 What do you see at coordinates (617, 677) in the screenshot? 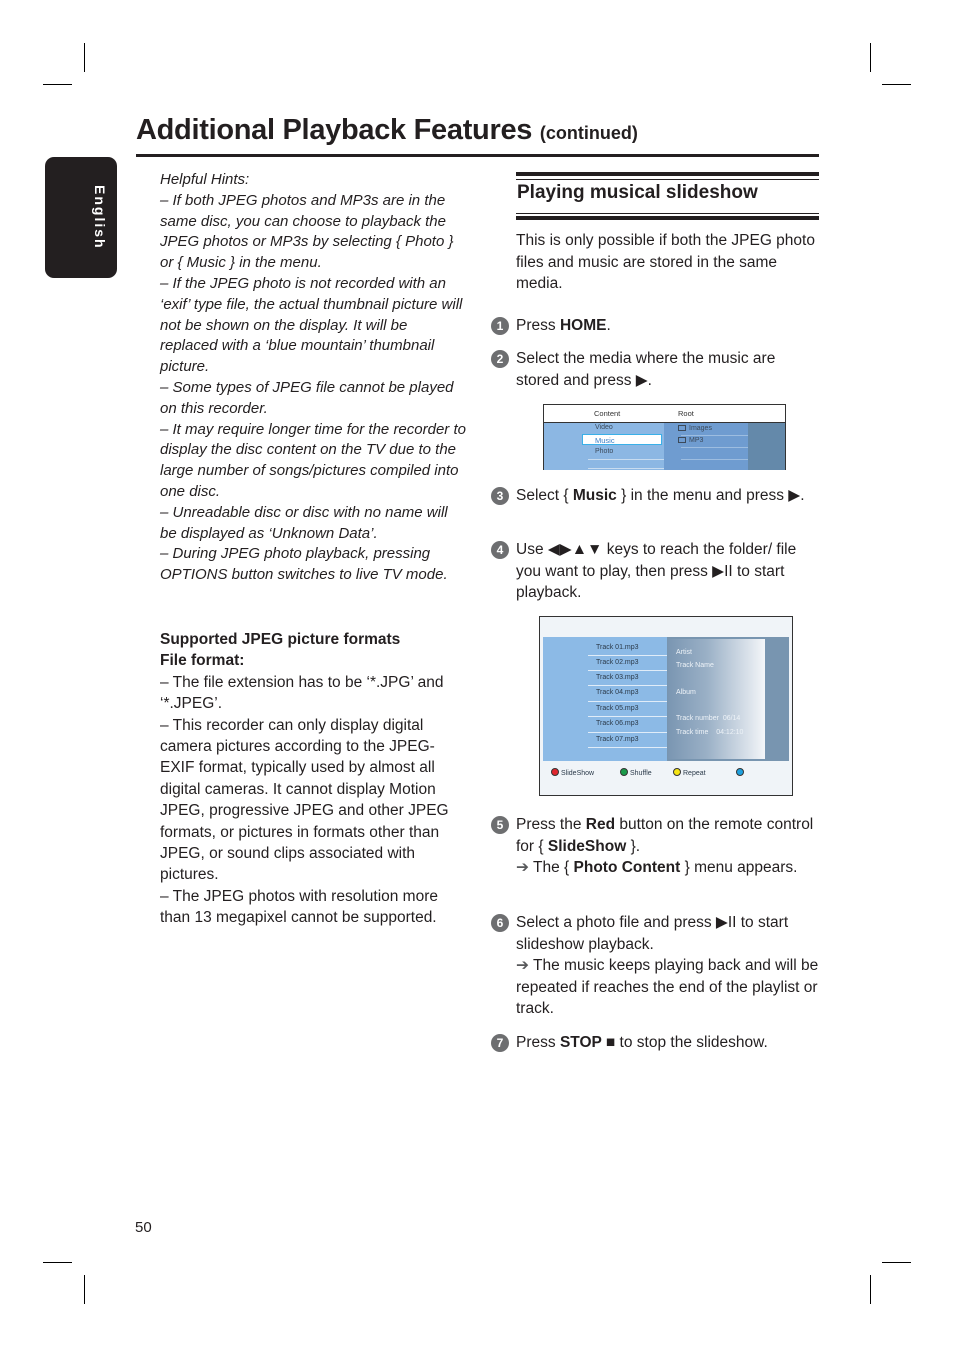
I see `track-item: Track 03.mp3` at bounding box center [617, 677].